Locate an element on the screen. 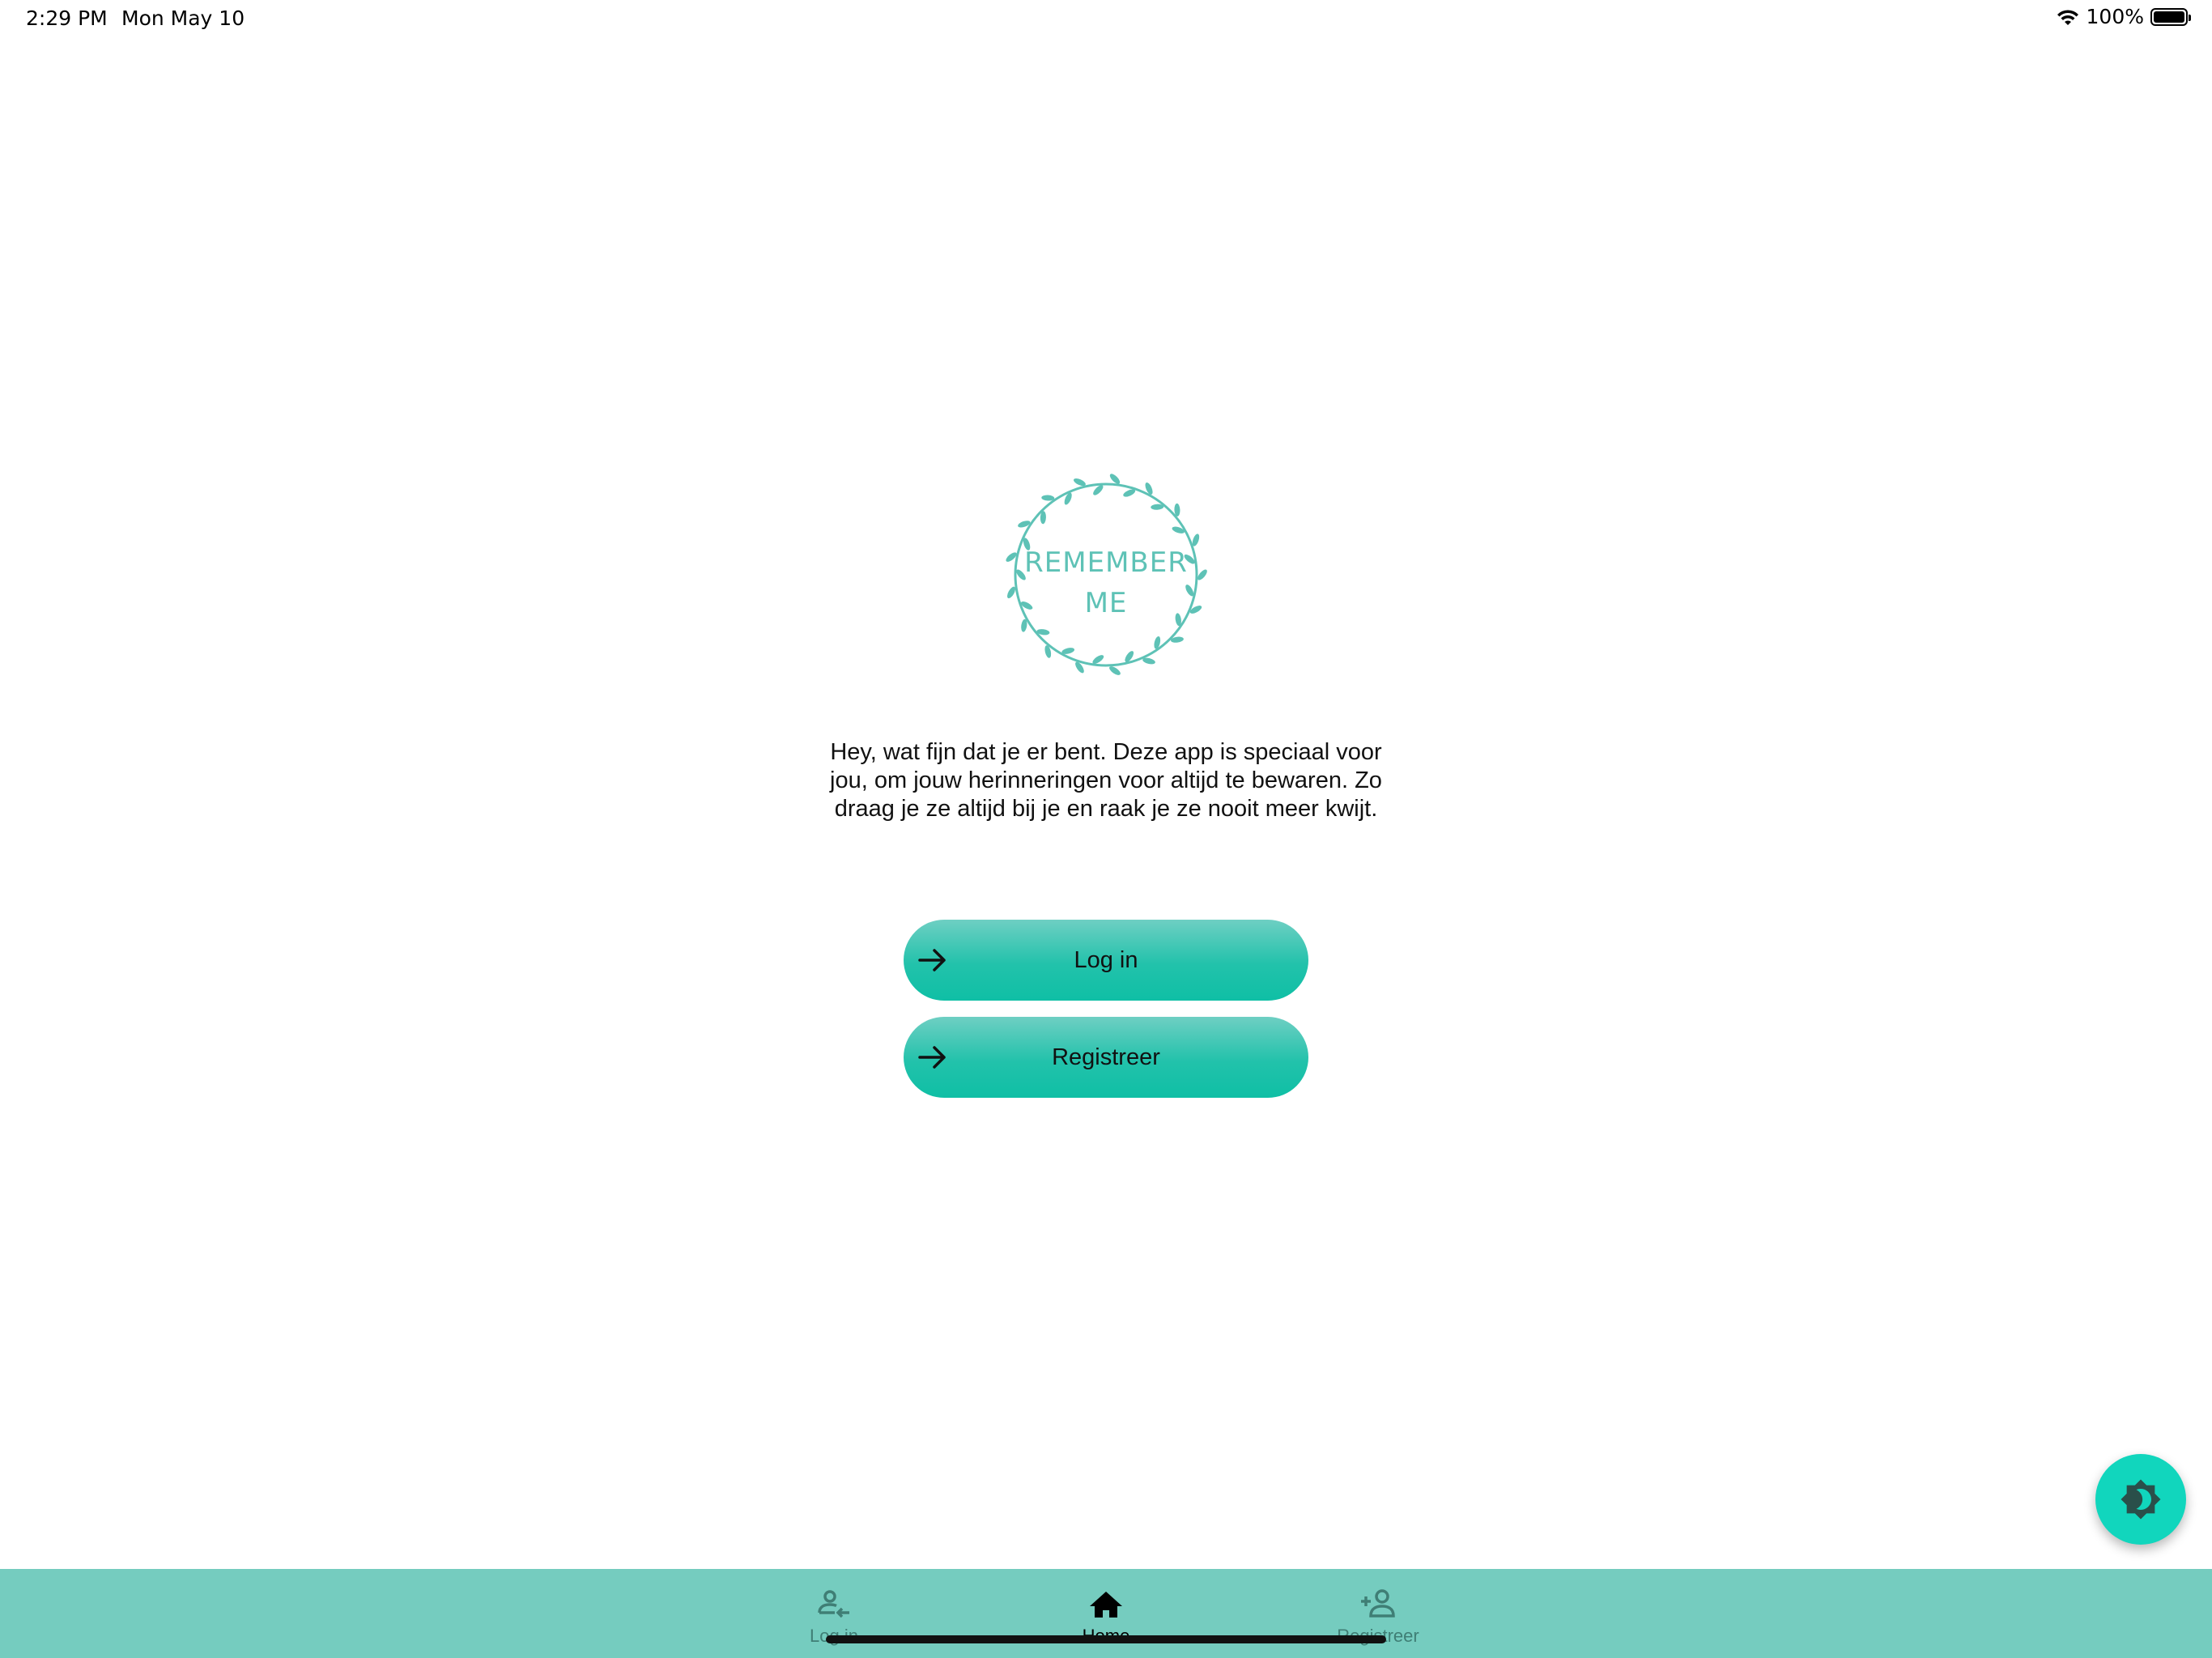  login-button: Log in is located at coordinates (1106, 960).